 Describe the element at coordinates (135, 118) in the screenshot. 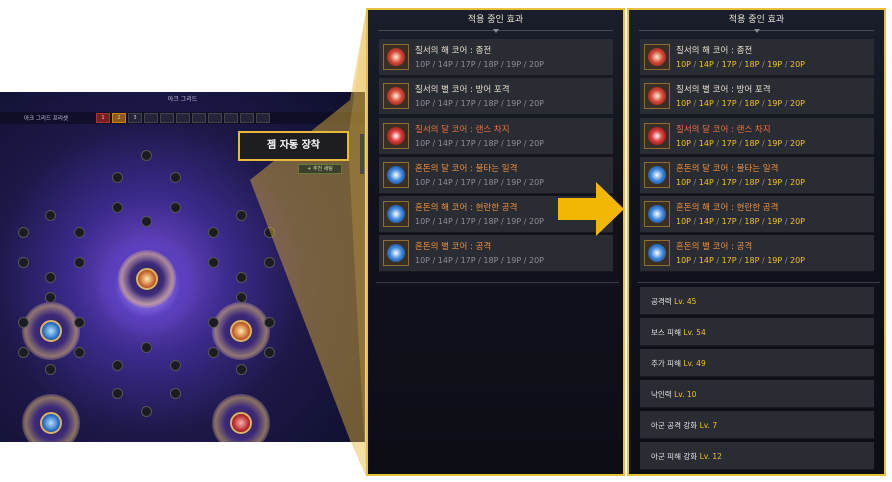

I see `preset-slot-3: 3` at that location.